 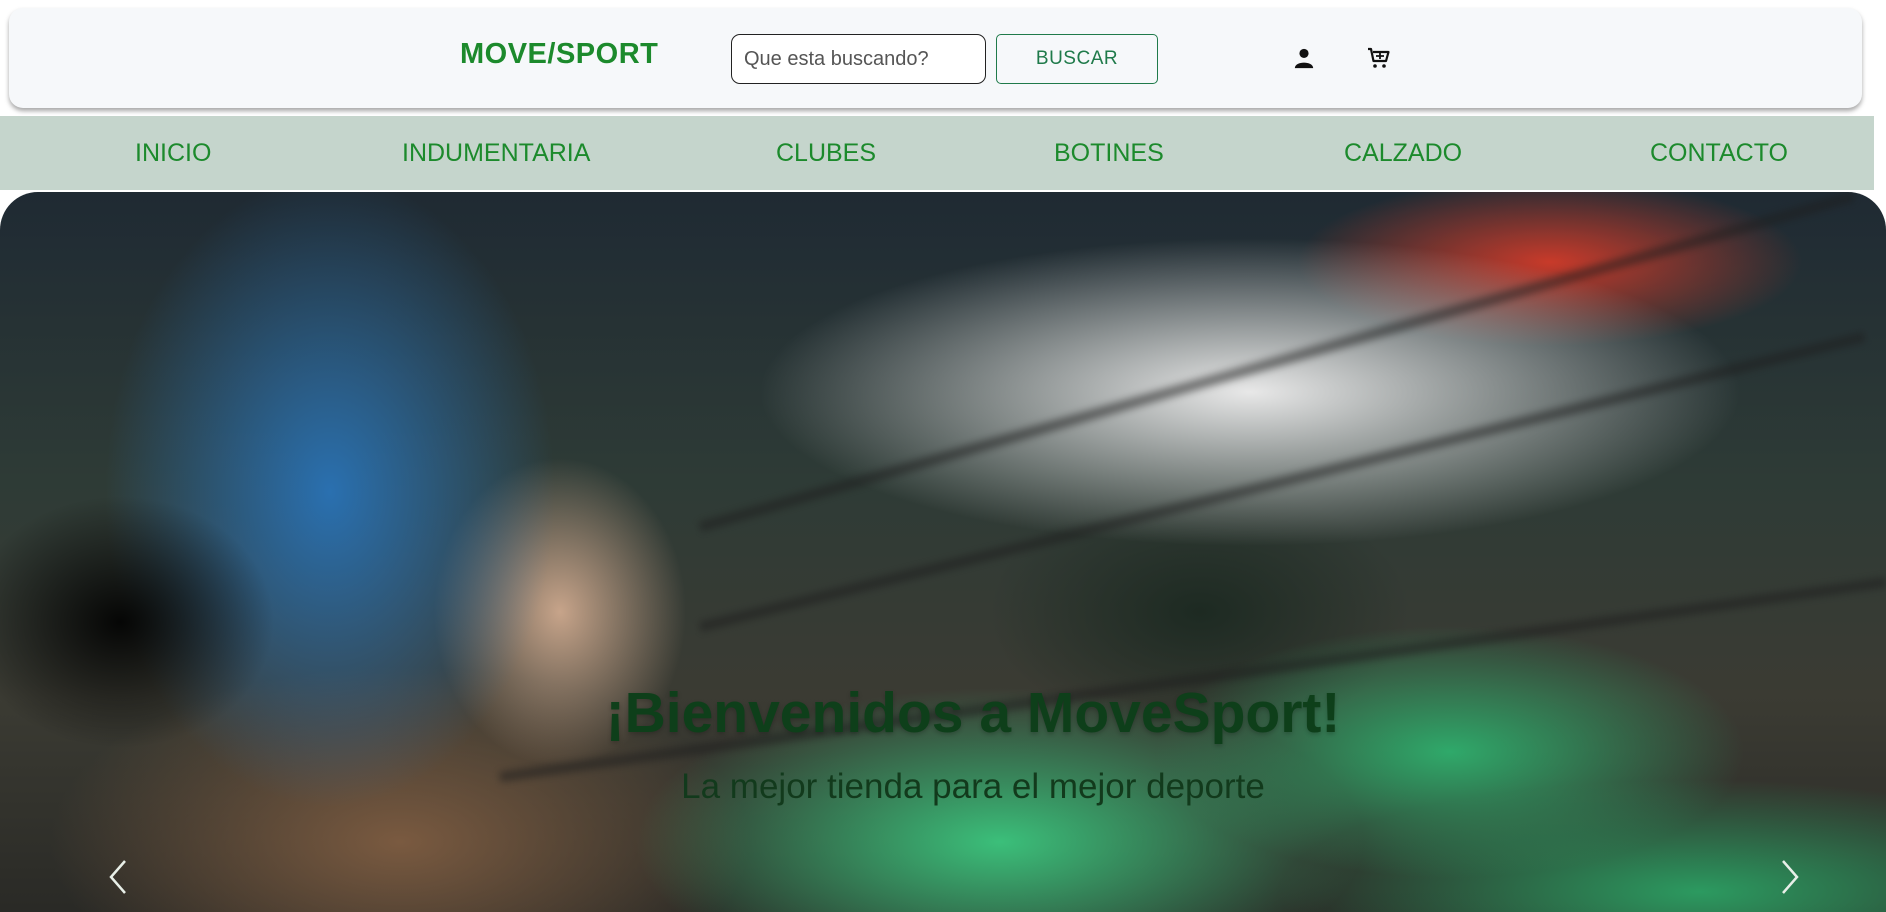 I want to click on site-logo: MOVE/SPORT, so click(x=559, y=54).